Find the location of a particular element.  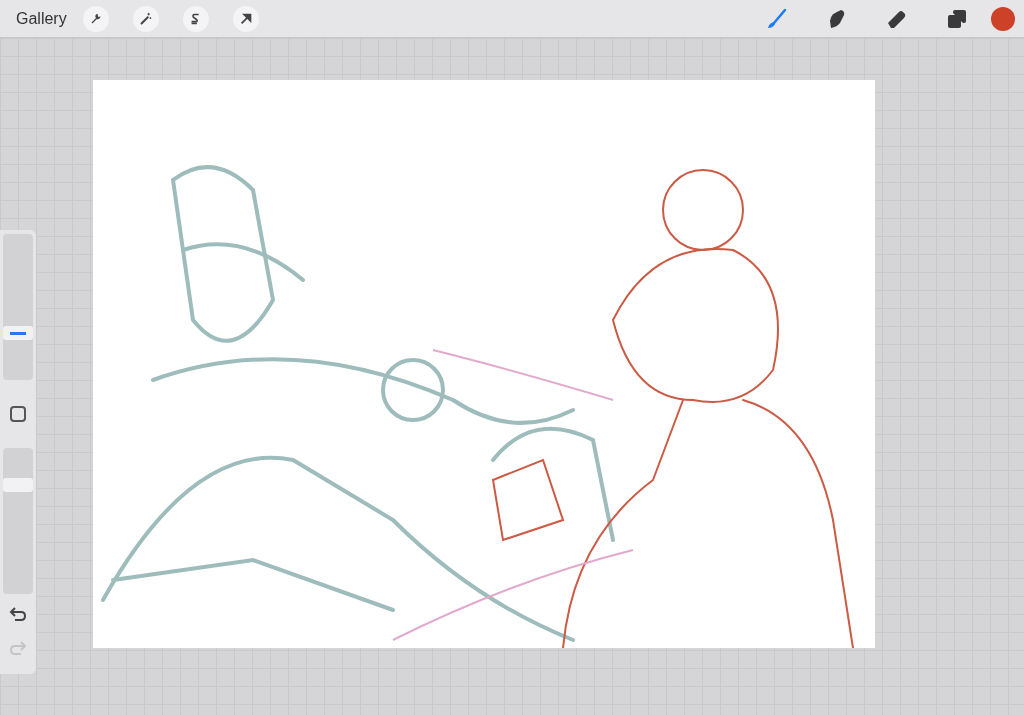

opacity-slider is located at coordinates (18, 521).